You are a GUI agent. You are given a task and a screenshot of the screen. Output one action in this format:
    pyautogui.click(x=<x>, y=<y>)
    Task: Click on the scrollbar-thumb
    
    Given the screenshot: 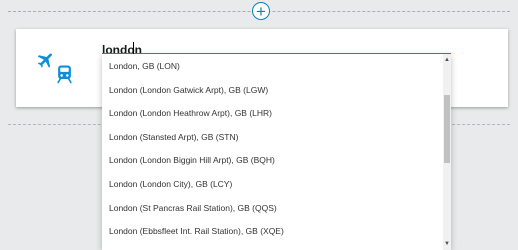 What is the action you would take?
    pyautogui.click(x=447, y=129)
    